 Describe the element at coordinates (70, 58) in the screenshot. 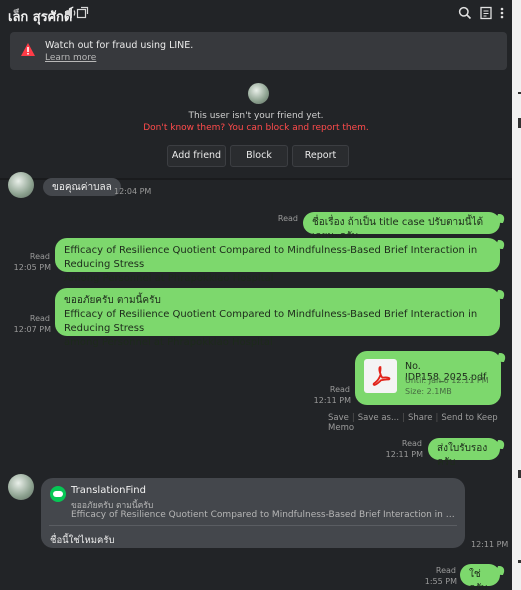

I see `learn-more-link: Learn more` at that location.